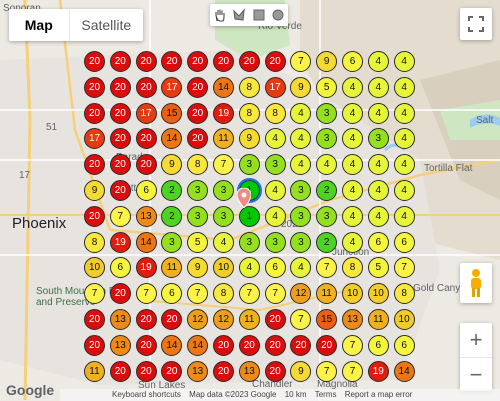 The height and width of the screenshot is (401, 500). Describe the element at coordinates (220, 15) in the screenshot. I see `hand-icon` at that location.